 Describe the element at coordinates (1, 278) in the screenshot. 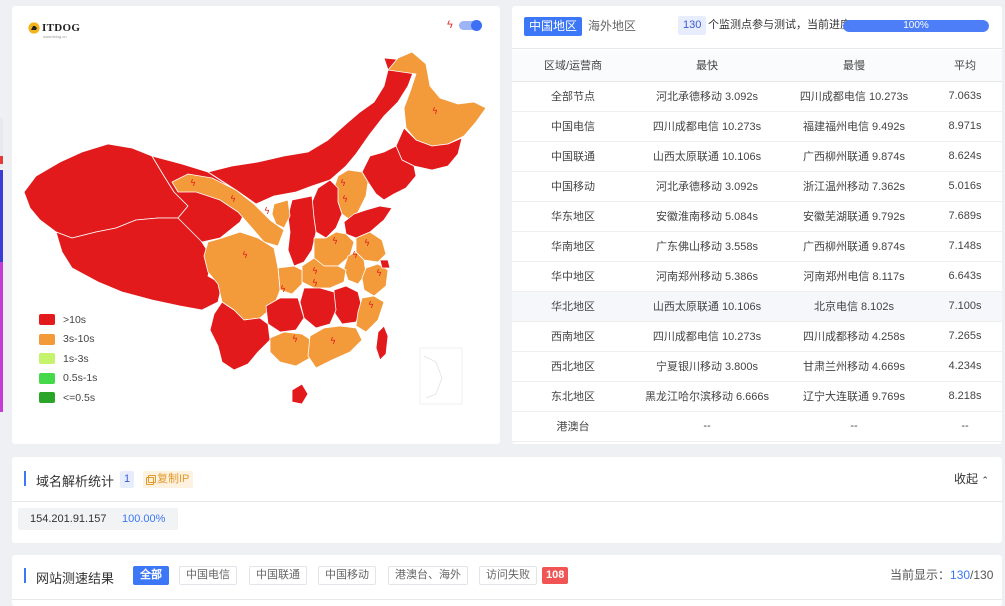

I see `left-edge-strip` at that location.